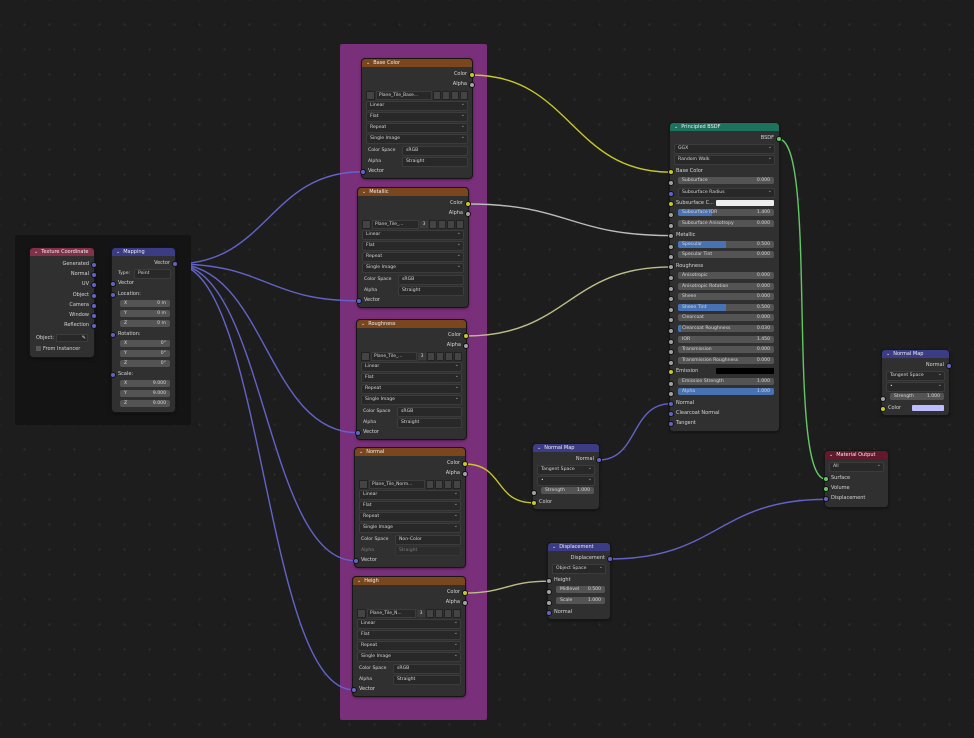 Image resolution: width=974 pixels, height=738 pixels. What do you see at coordinates (464, 95) in the screenshot?
I see `tex0-close-icon` at bounding box center [464, 95].